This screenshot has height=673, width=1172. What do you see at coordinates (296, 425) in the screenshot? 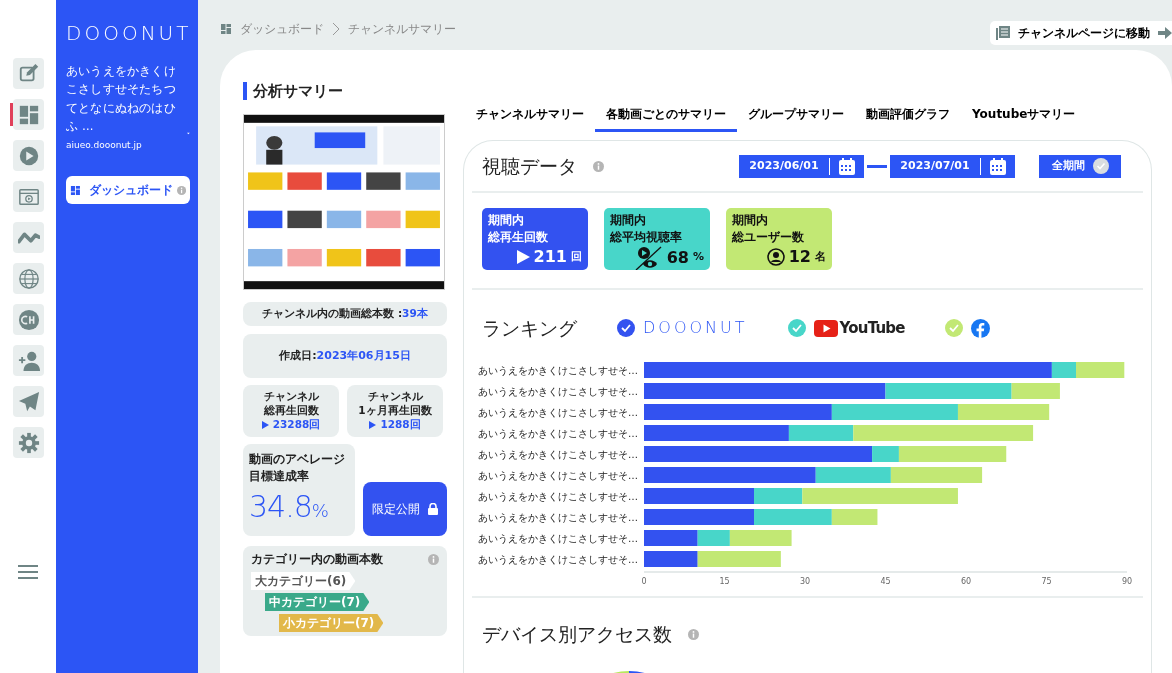
I see `play-count-value: 23288回` at bounding box center [296, 425].